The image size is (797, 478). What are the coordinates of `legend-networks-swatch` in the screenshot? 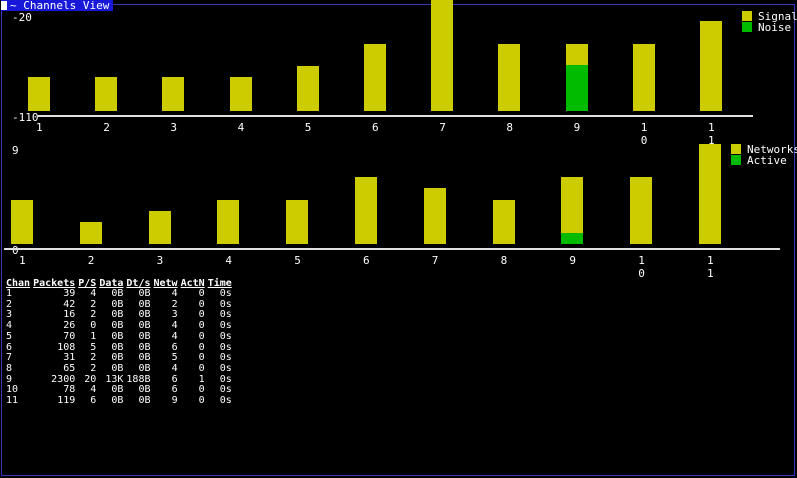 It's located at (736, 149).